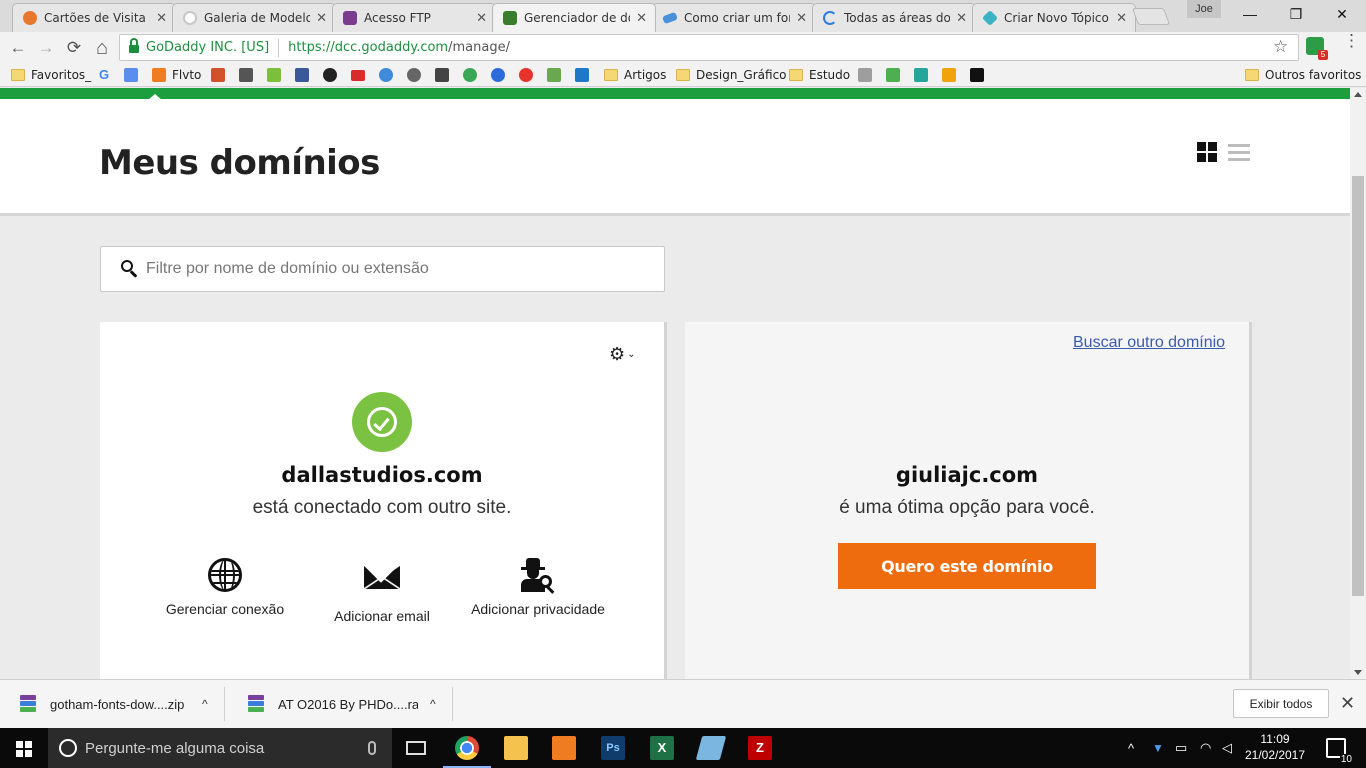 The height and width of the screenshot is (768, 1366). What do you see at coordinates (1131, 748) in the screenshot?
I see `tray-overflow-icon: ^` at bounding box center [1131, 748].